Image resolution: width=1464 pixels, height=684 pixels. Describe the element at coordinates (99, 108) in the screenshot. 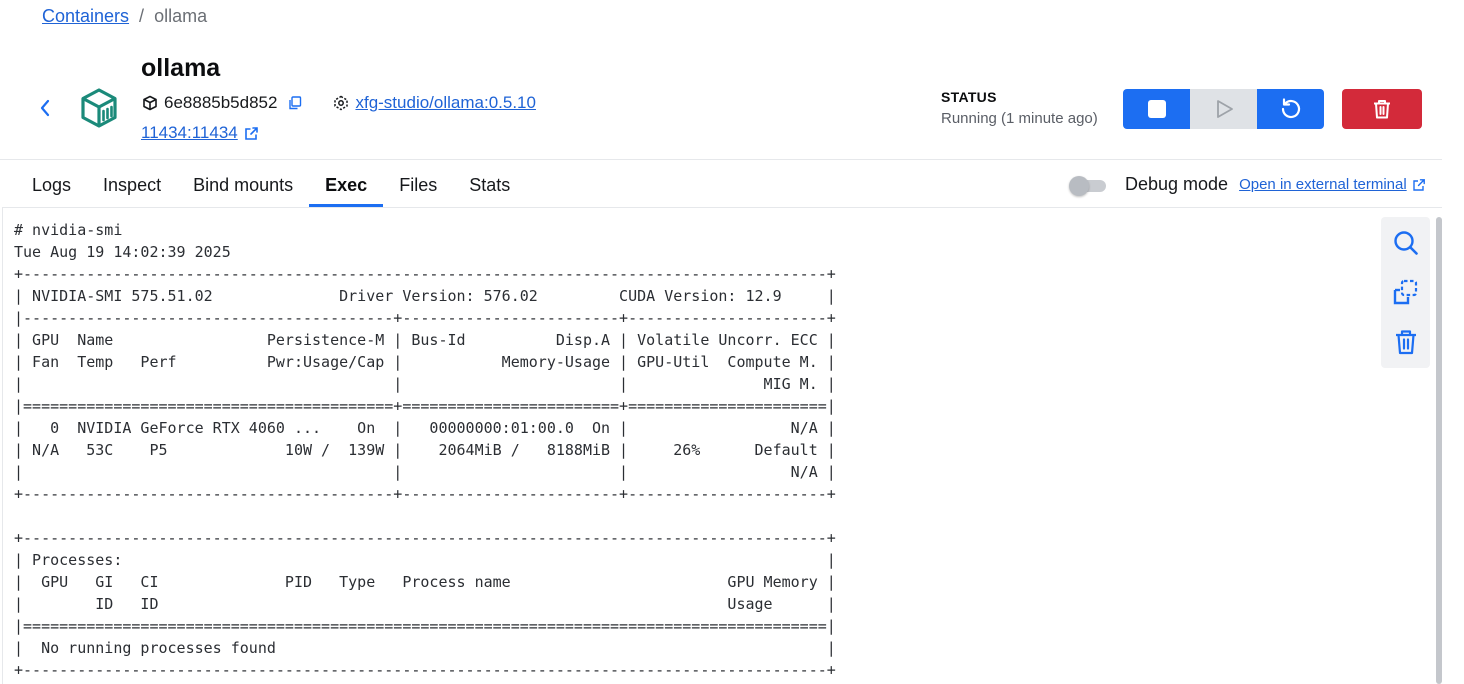

I see `container-box-icon` at that location.